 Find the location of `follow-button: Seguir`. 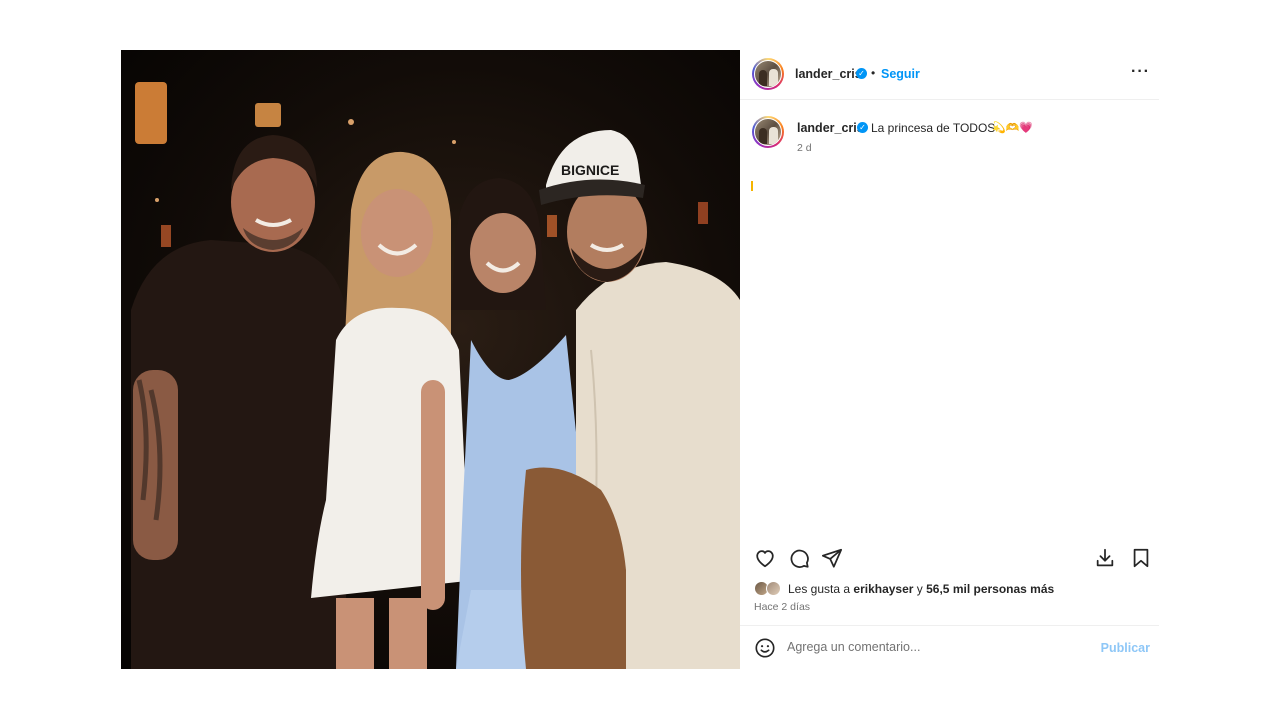

follow-button: Seguir is located at coordinates (900, 74).